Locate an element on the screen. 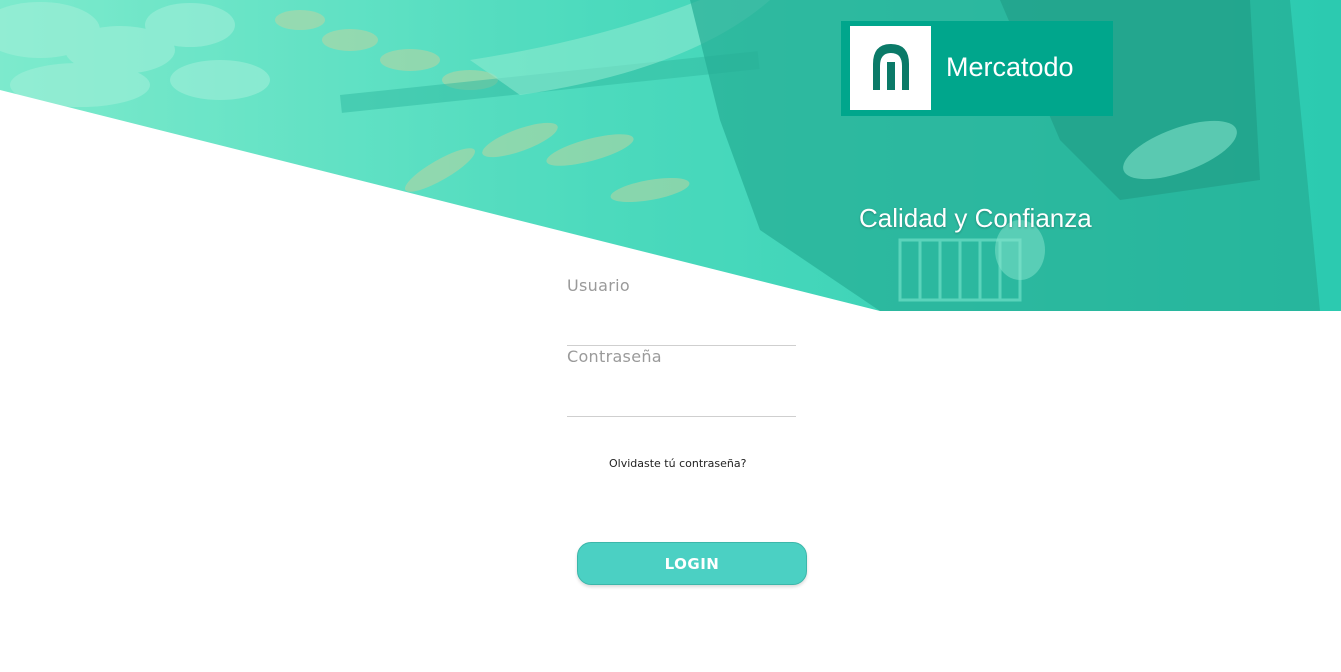 This screenshot has height=672, width=1341. forgot-password-link: Olvidaste tú contraseña? is located at coordinates (677, 463).